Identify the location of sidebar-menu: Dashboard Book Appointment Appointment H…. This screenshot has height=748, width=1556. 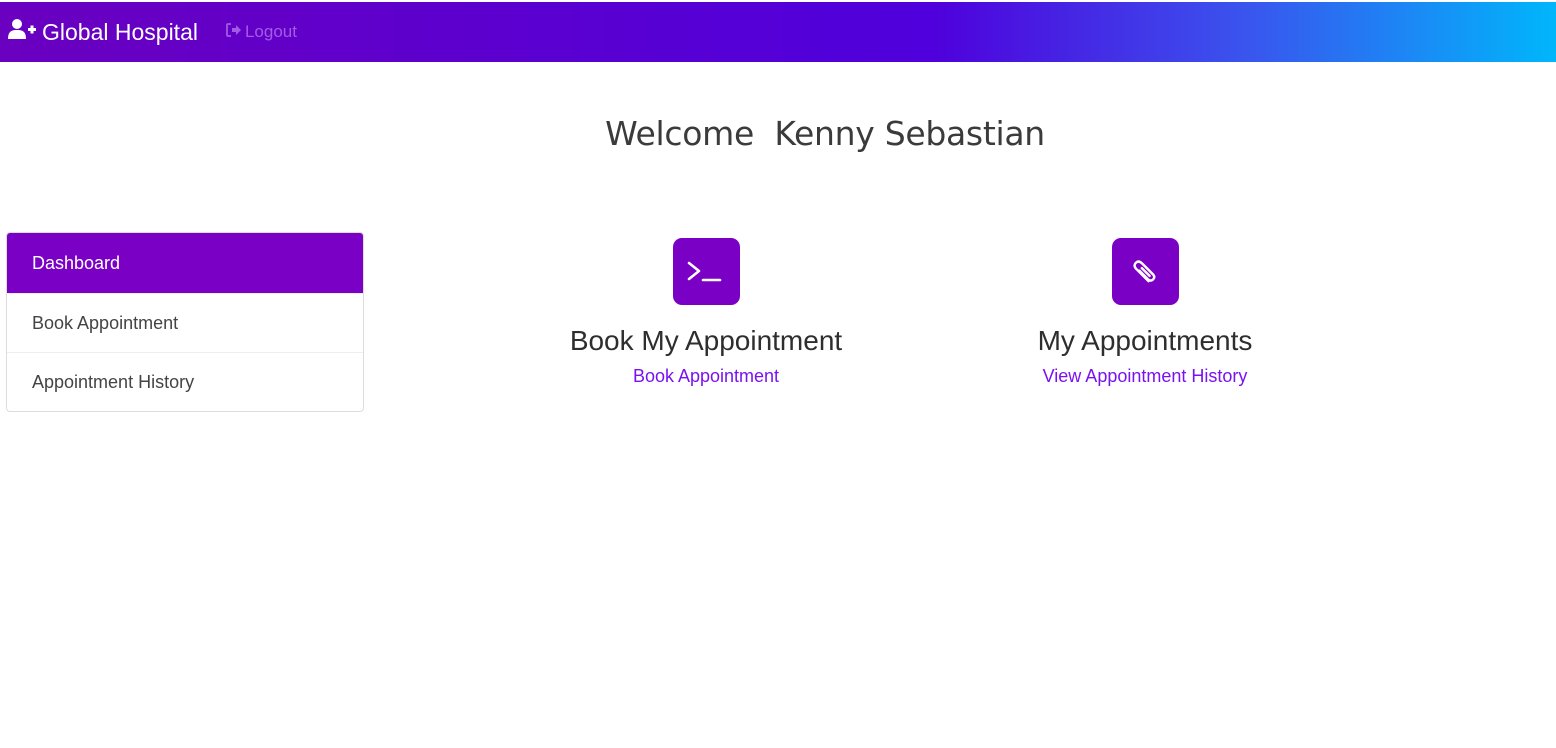
(185, 322).